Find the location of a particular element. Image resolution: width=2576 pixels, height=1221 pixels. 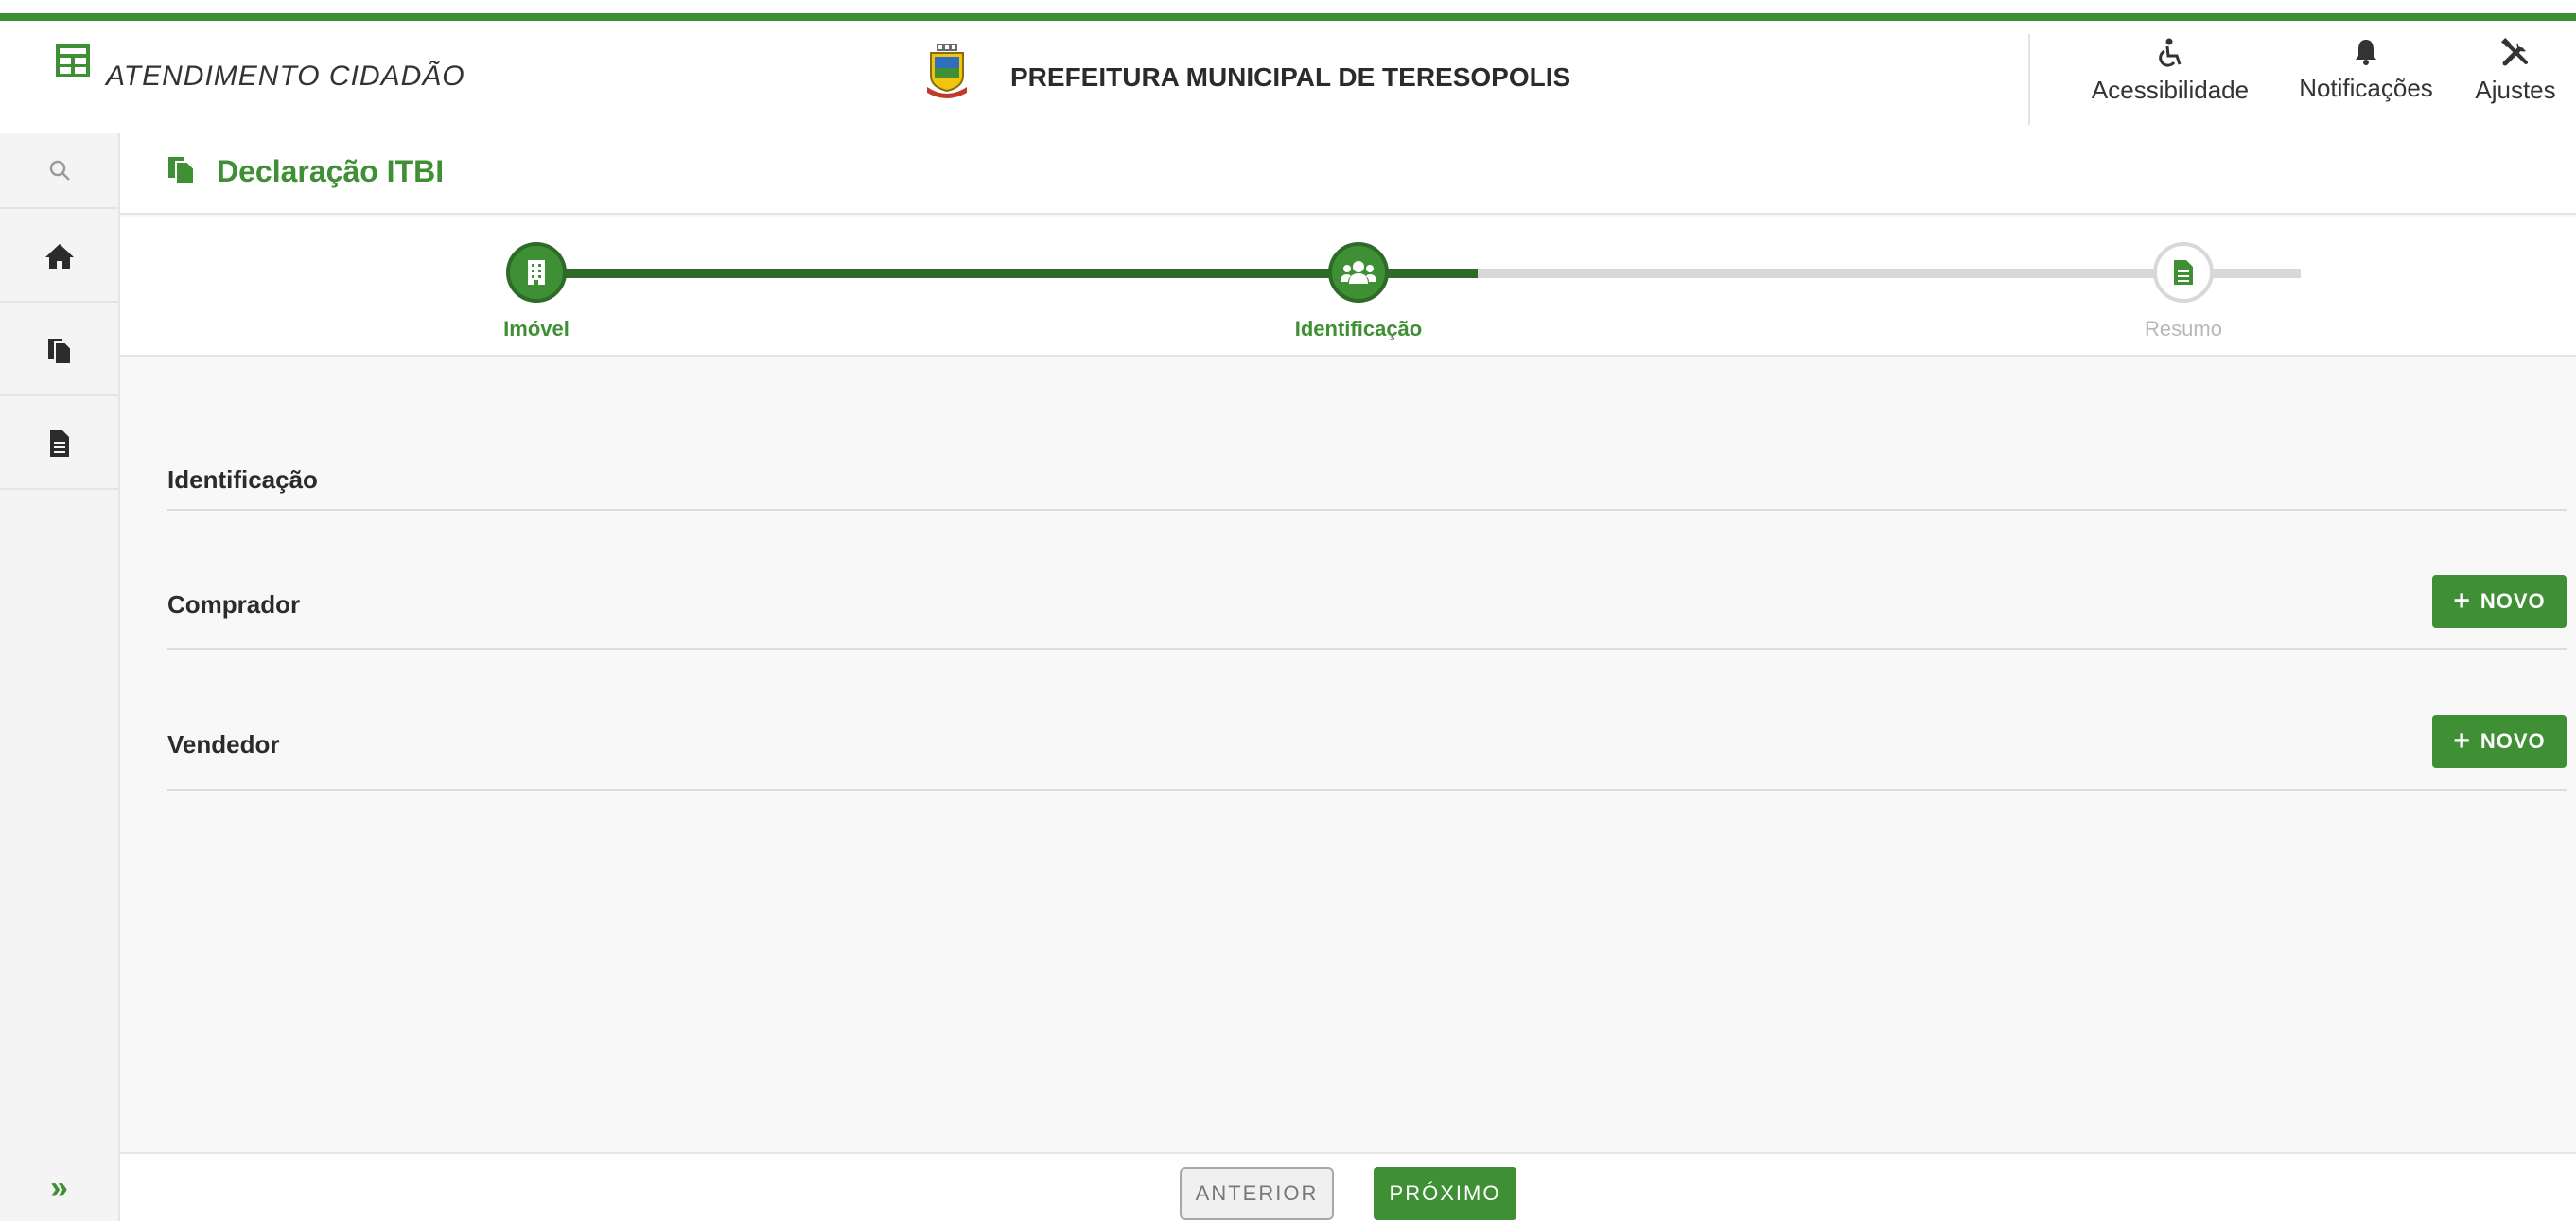

search-icon is located at coordinates (60, 170).